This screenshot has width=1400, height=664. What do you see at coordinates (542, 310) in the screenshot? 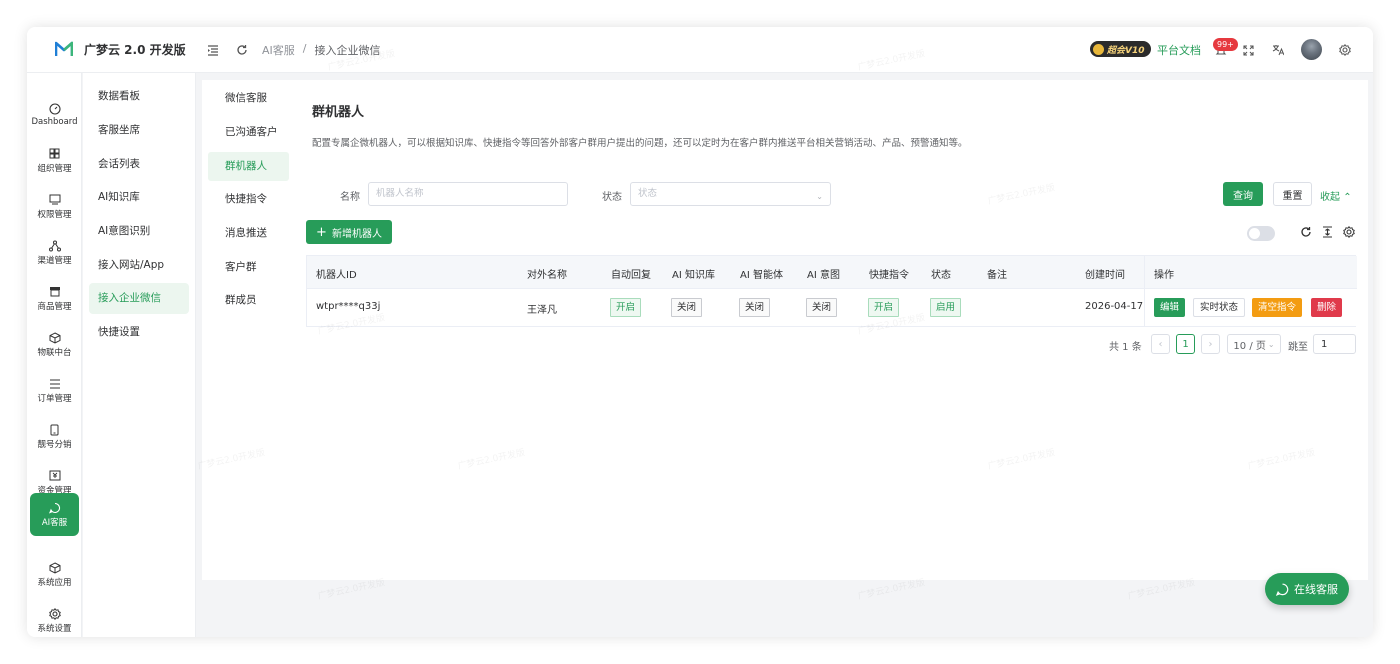
I see `cell-display-name: 王泽凡` at bounding box center [542, 310].